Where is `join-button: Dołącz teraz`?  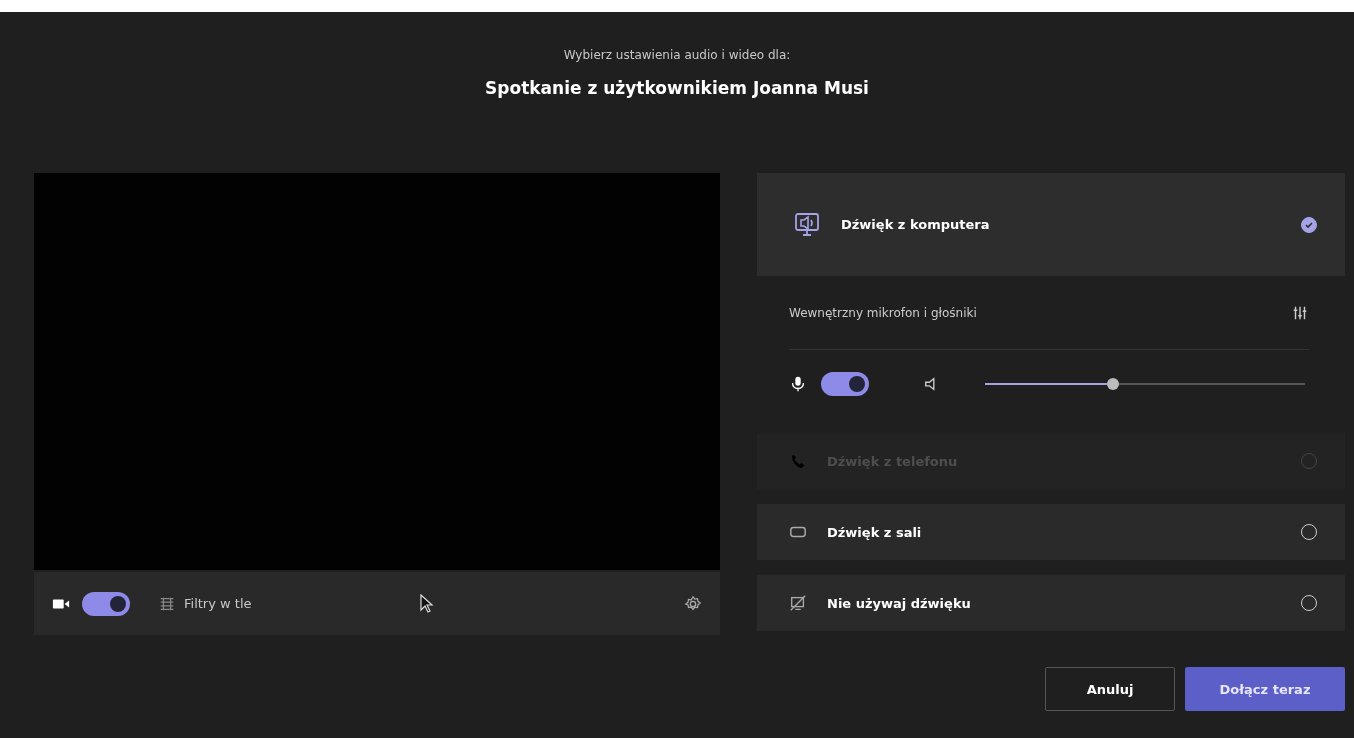
join-button: Dołącz teraz is located at coordinates (1265, 689).